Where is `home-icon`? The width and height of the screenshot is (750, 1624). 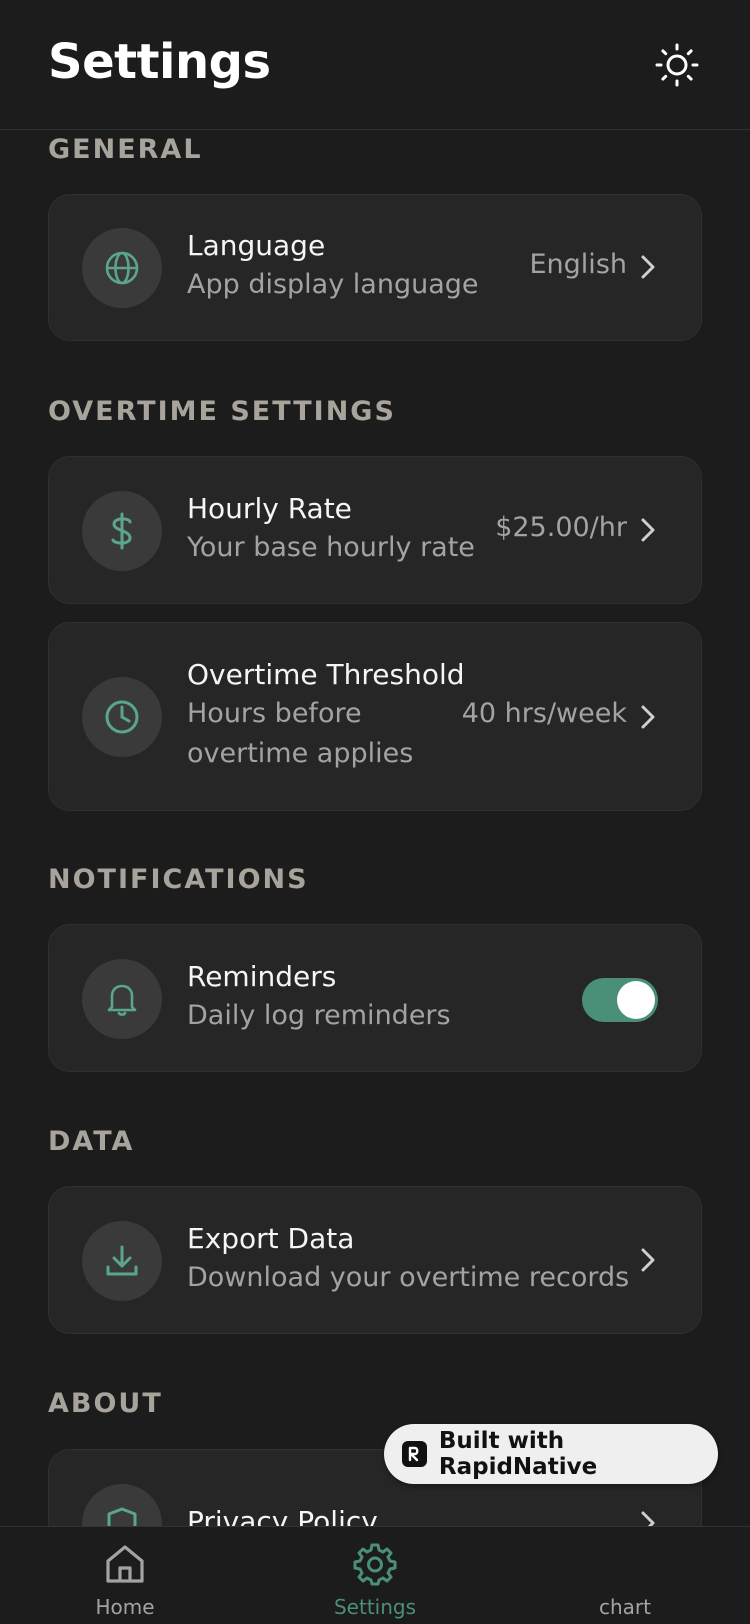
home-icon is located at coordinates (125, 1564).